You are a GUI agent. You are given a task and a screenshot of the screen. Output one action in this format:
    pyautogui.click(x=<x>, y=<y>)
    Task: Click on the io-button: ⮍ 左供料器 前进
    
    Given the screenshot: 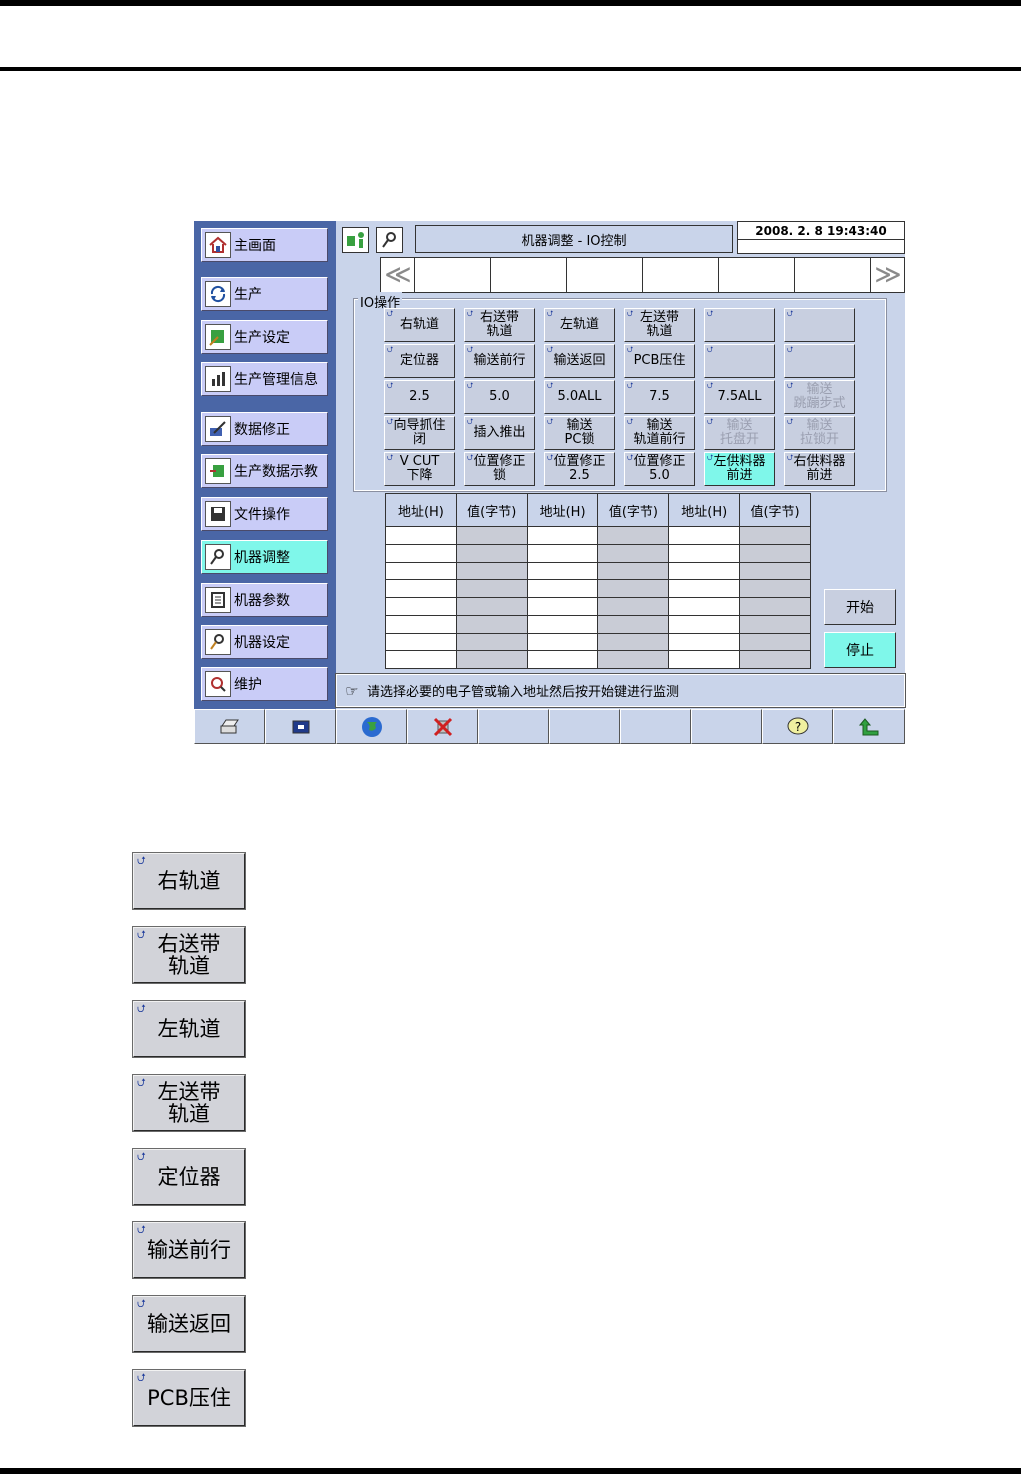 What is the action you would take?
    pyautogui.click(x=739, y=469)
    